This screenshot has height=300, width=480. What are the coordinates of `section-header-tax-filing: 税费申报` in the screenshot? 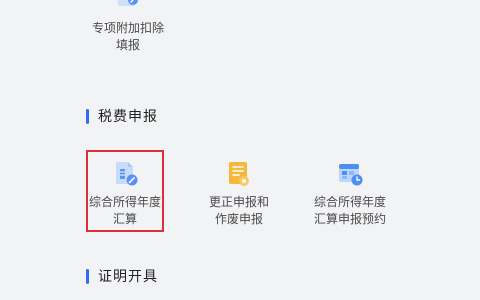 It's located at (122, 116).